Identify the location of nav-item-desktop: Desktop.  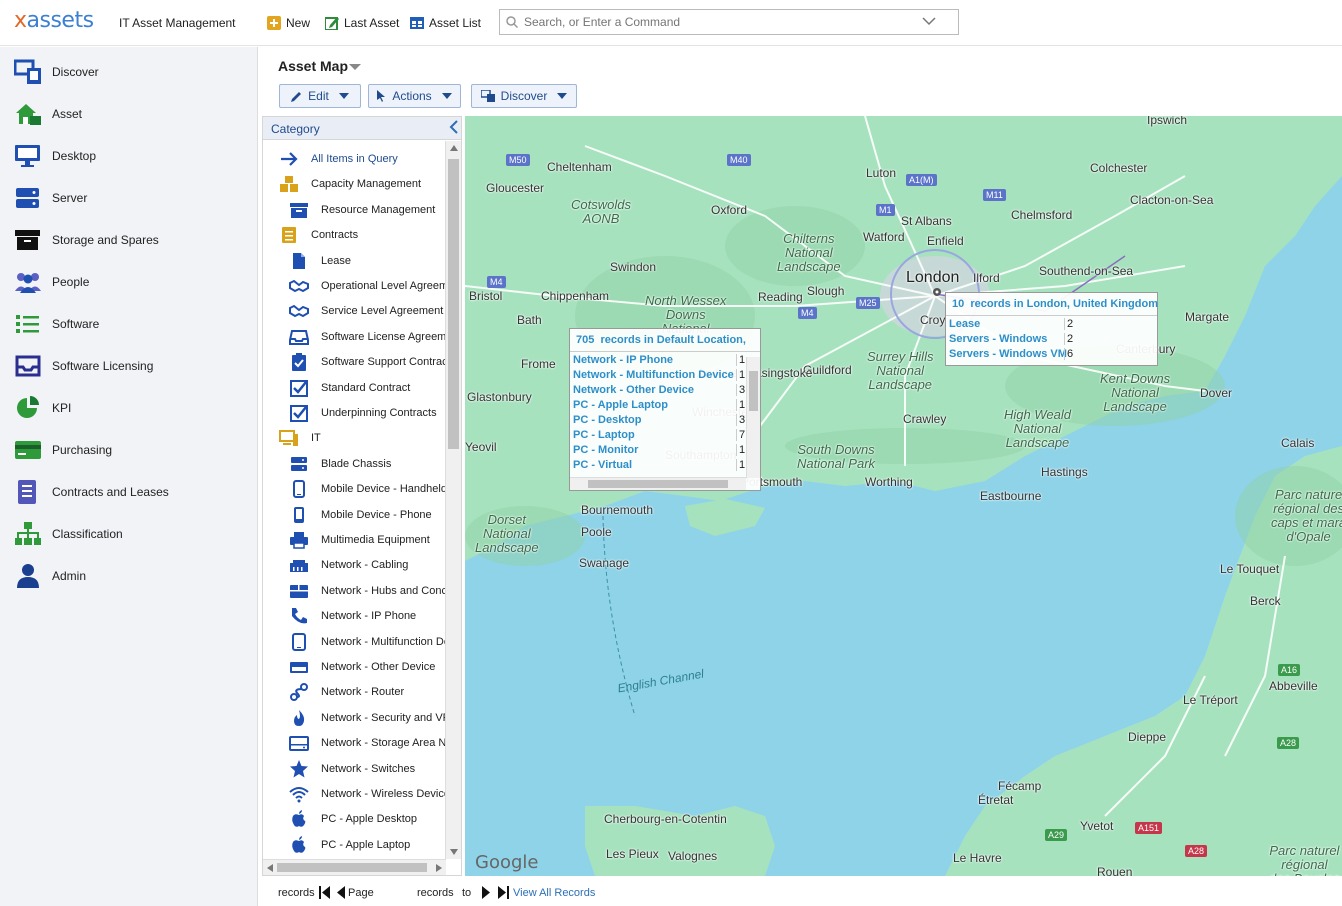
(129, 156).